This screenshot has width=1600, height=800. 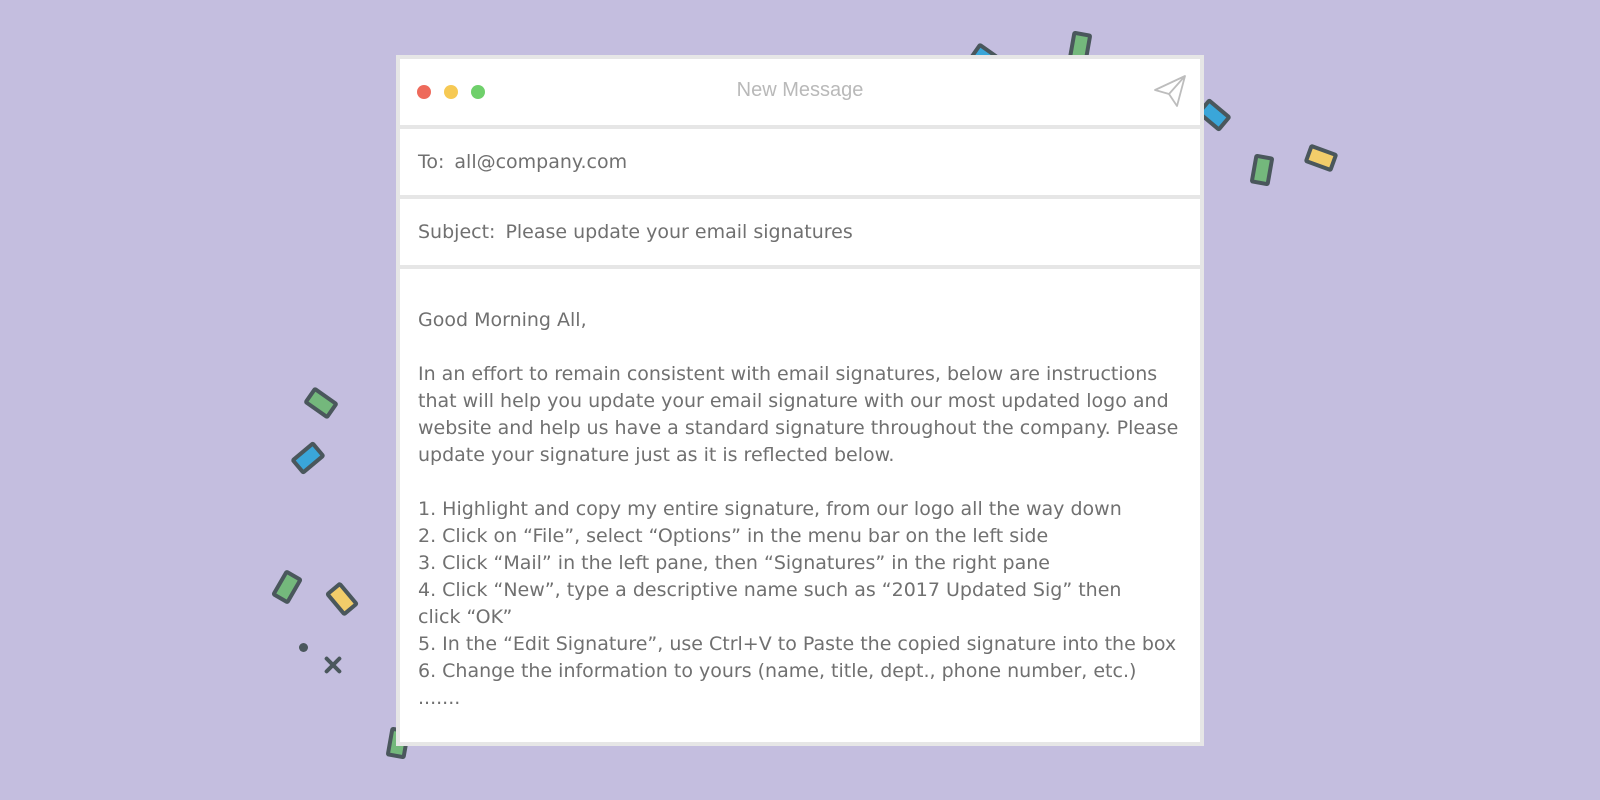 What do you see at coordinates (678, 232) in the screenshot?
I see `subject-value: Please update your email signatures` at bounding box center [678, 232].